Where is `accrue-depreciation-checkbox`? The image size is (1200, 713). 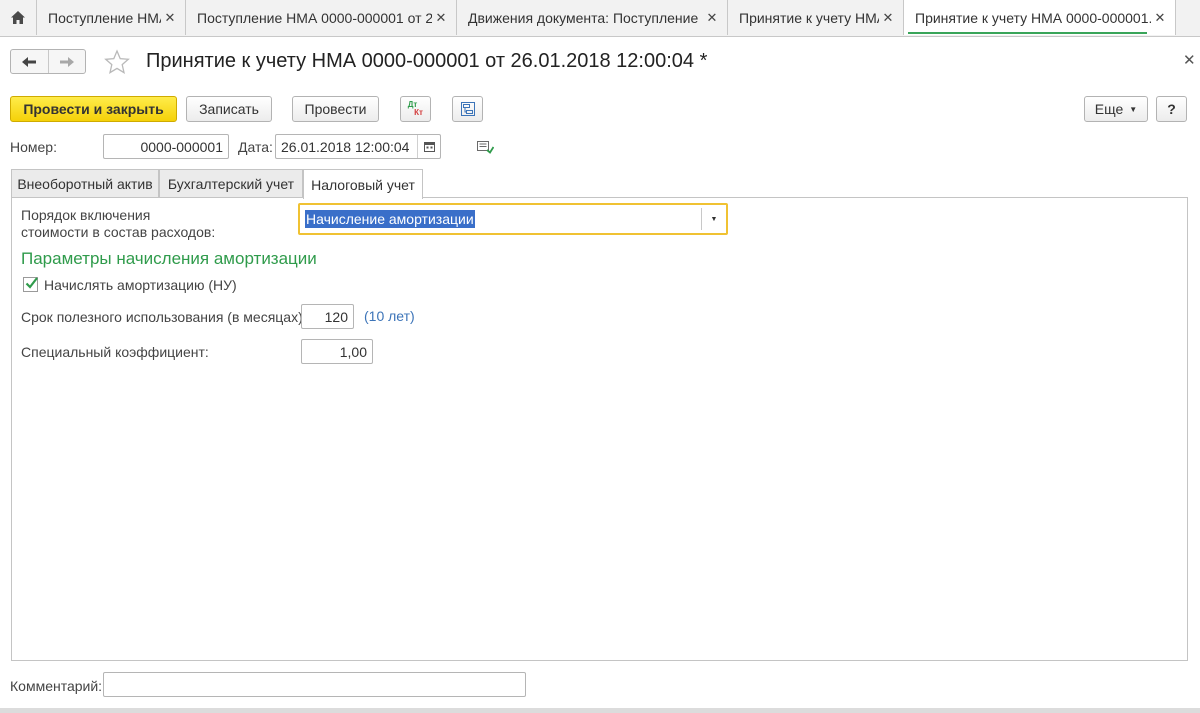 accrue-depreciation-checkbox is located at coordinates (30, 284).